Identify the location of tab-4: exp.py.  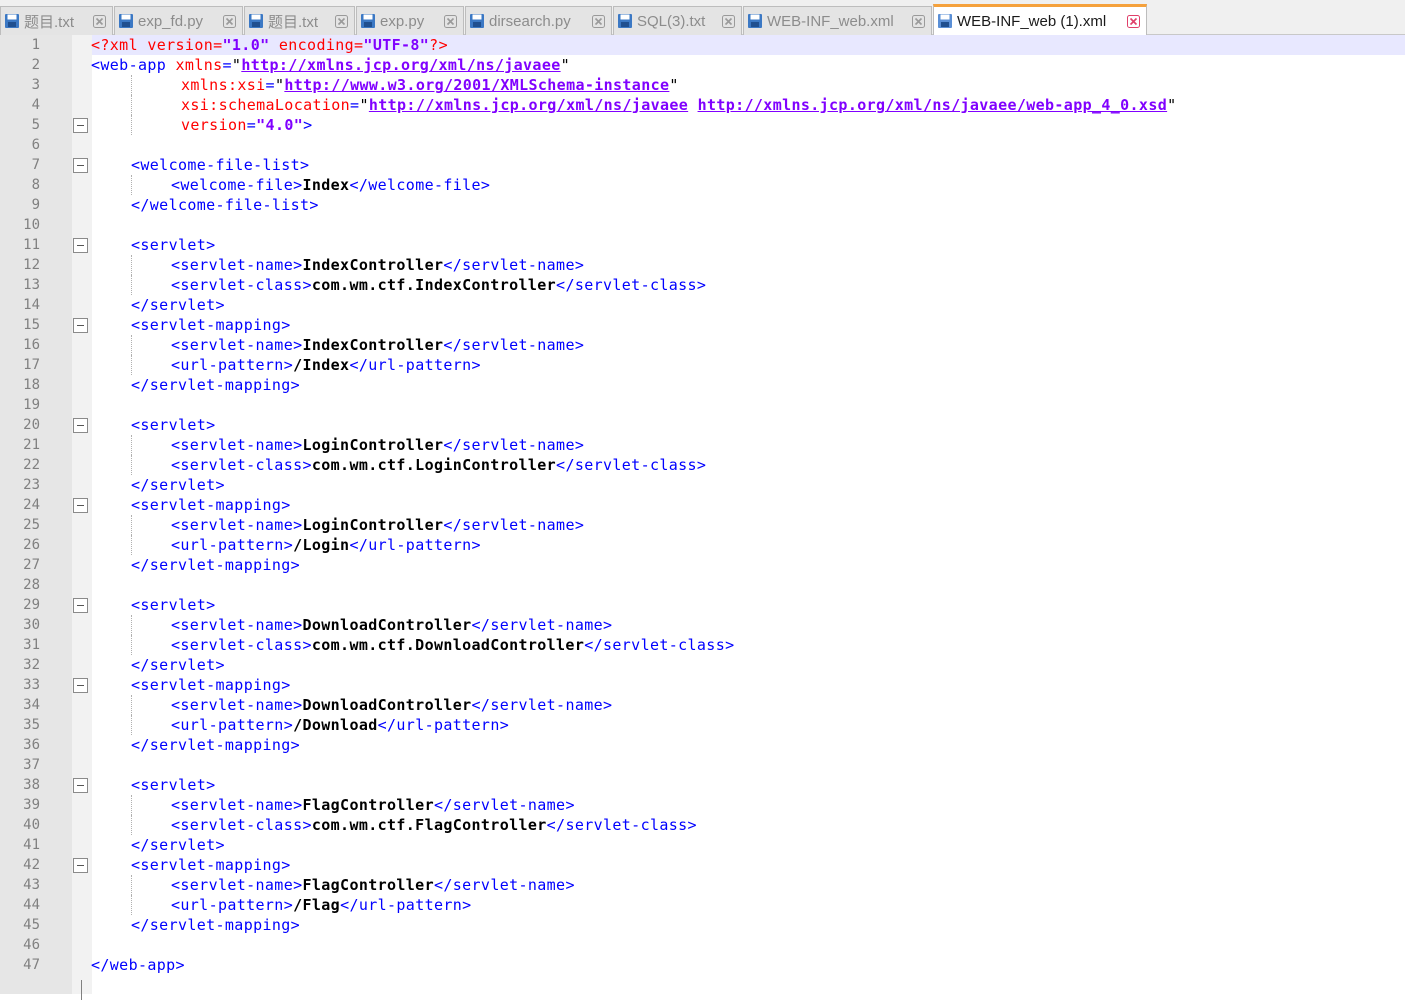
(410, 20).